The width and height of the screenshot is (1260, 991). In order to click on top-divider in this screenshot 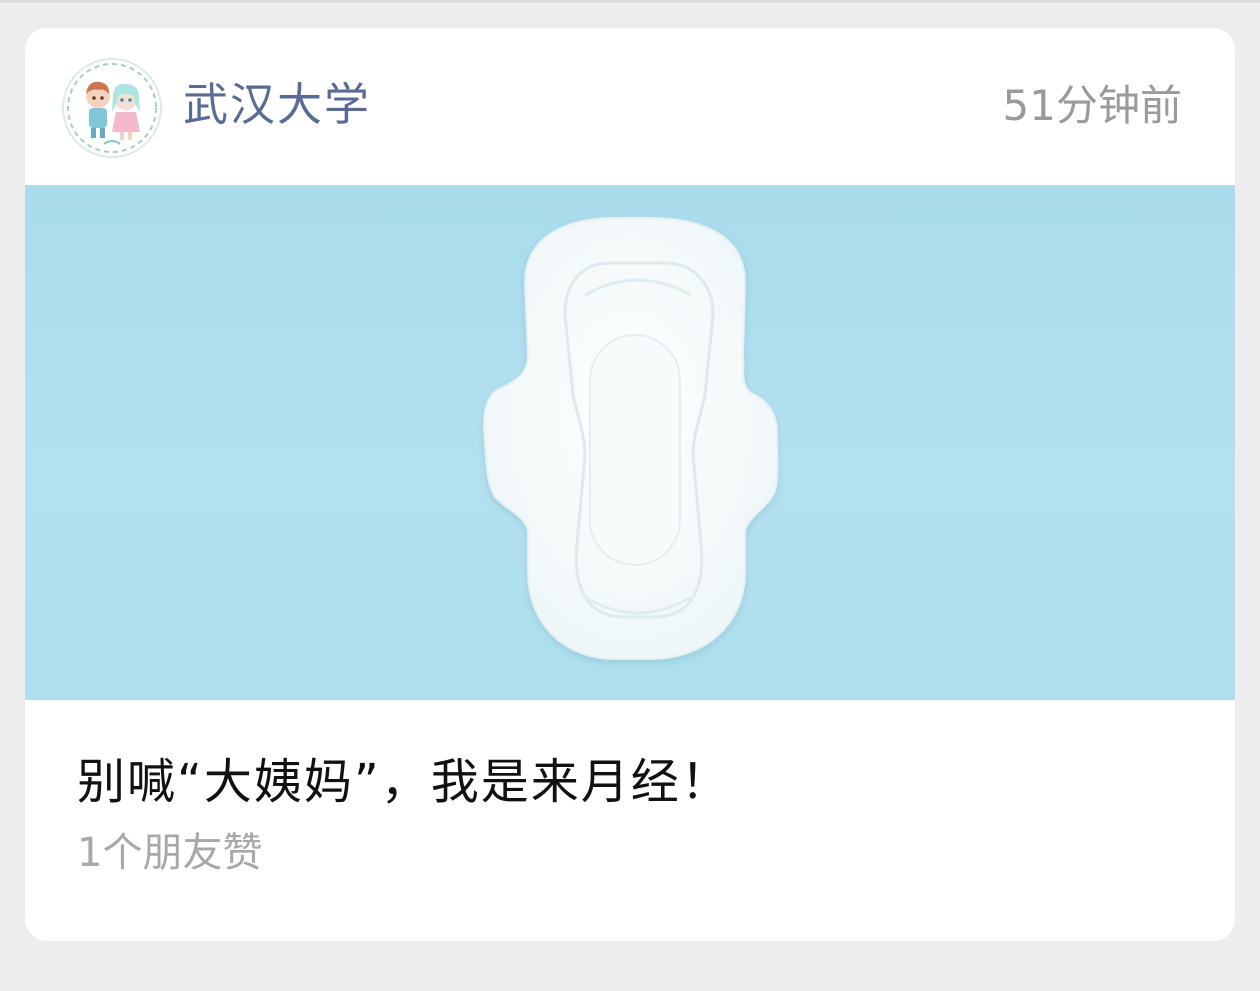, I will do `click(630, 1)`.